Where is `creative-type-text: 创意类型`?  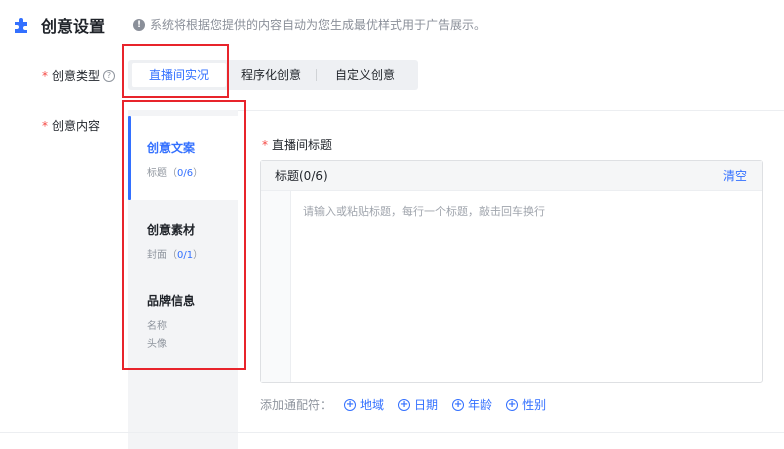
creative-type-text: 创意类型 is located at coordinates (76, 76).